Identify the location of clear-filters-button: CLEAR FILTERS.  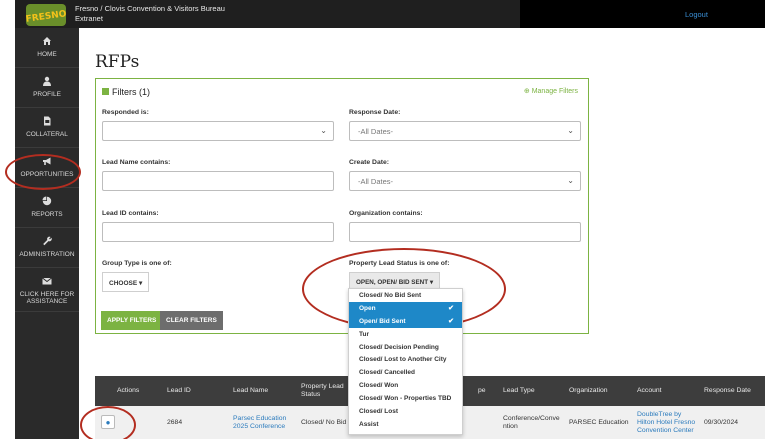
(191, 320).